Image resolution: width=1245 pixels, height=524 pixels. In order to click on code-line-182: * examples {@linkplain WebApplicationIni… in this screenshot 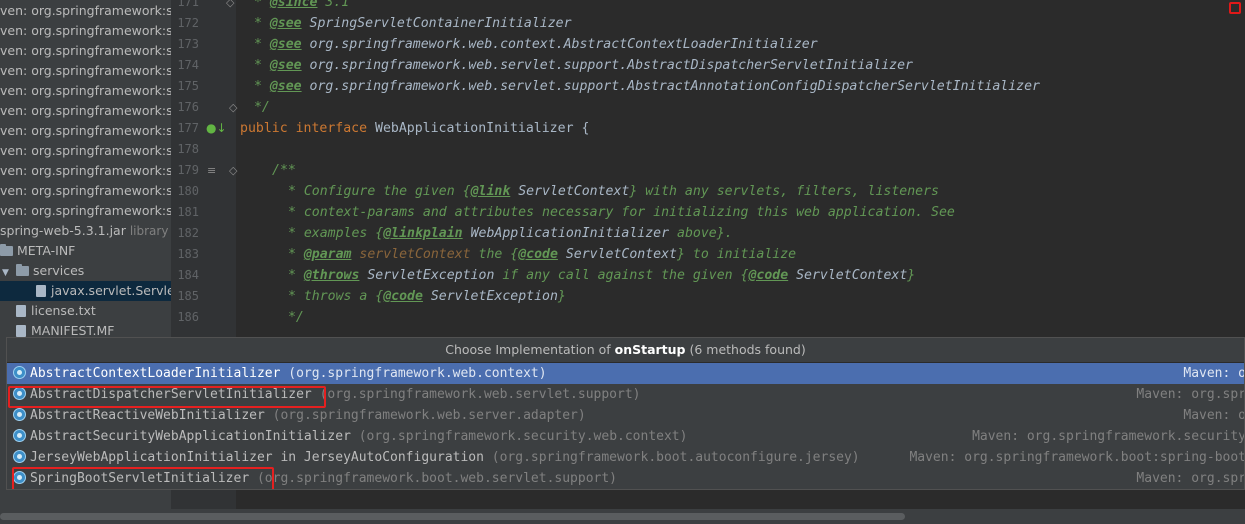, I will do `click(506, 233)`.